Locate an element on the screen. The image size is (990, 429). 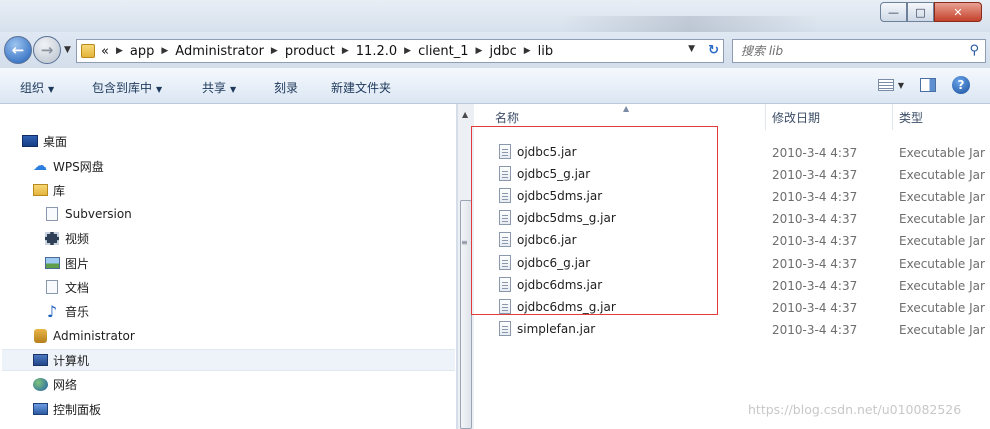
nav-item-pictures: 图片 is located at coordinates (66, 263).